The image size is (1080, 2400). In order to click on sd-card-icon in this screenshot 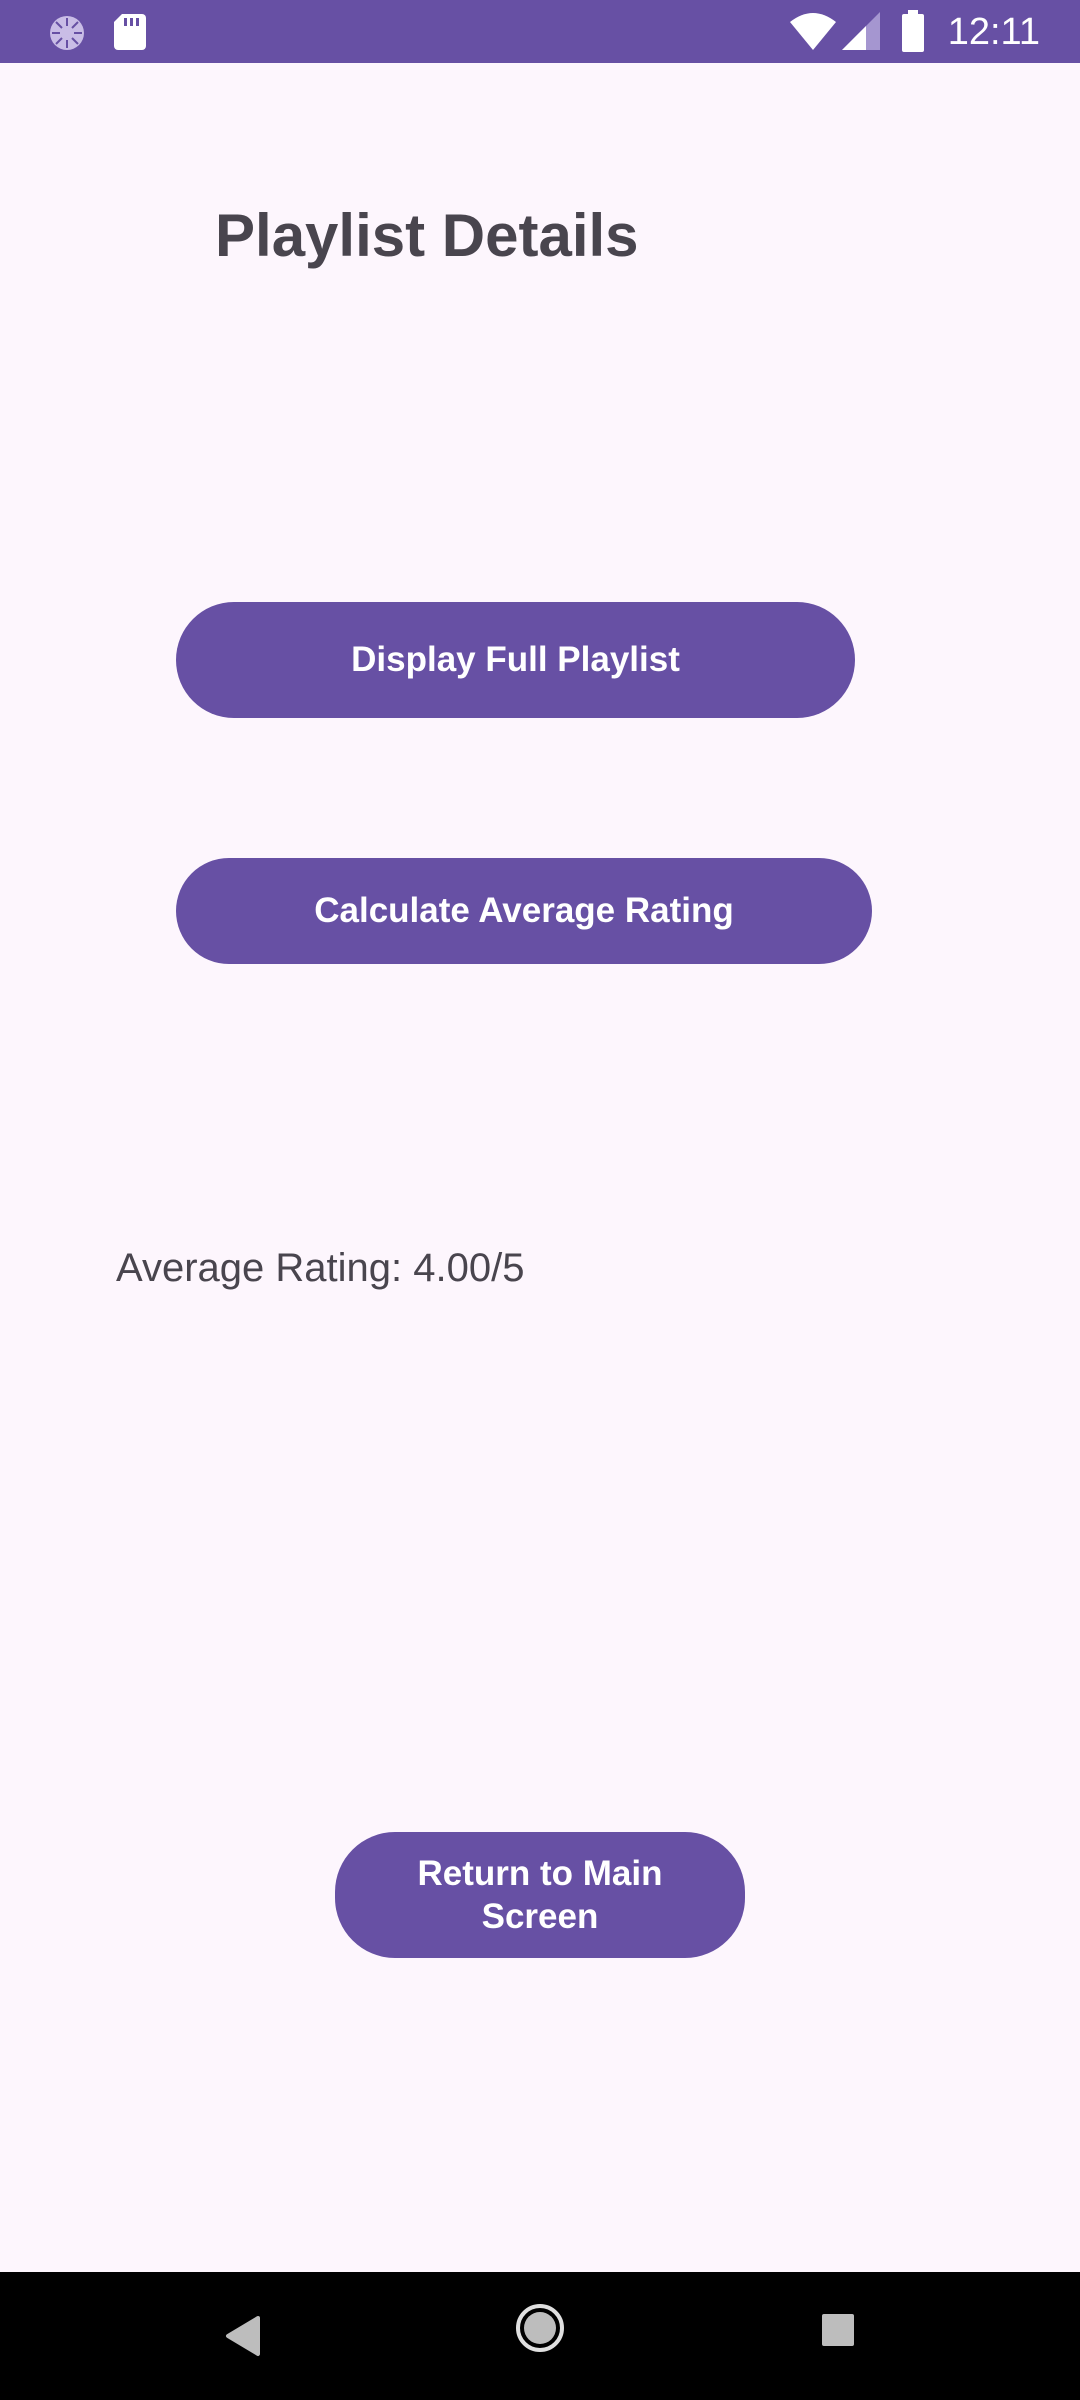, I will do `click(130, 34)`.